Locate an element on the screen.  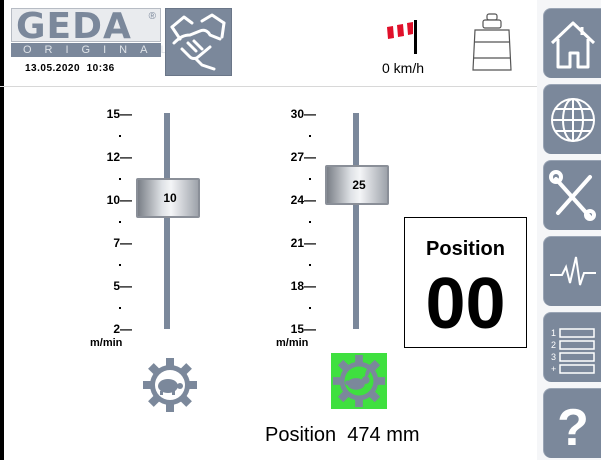
geda-logo: GEDA ® ORIGINAL 13.05.2020 10:36 is located at coordinates (95, 42).